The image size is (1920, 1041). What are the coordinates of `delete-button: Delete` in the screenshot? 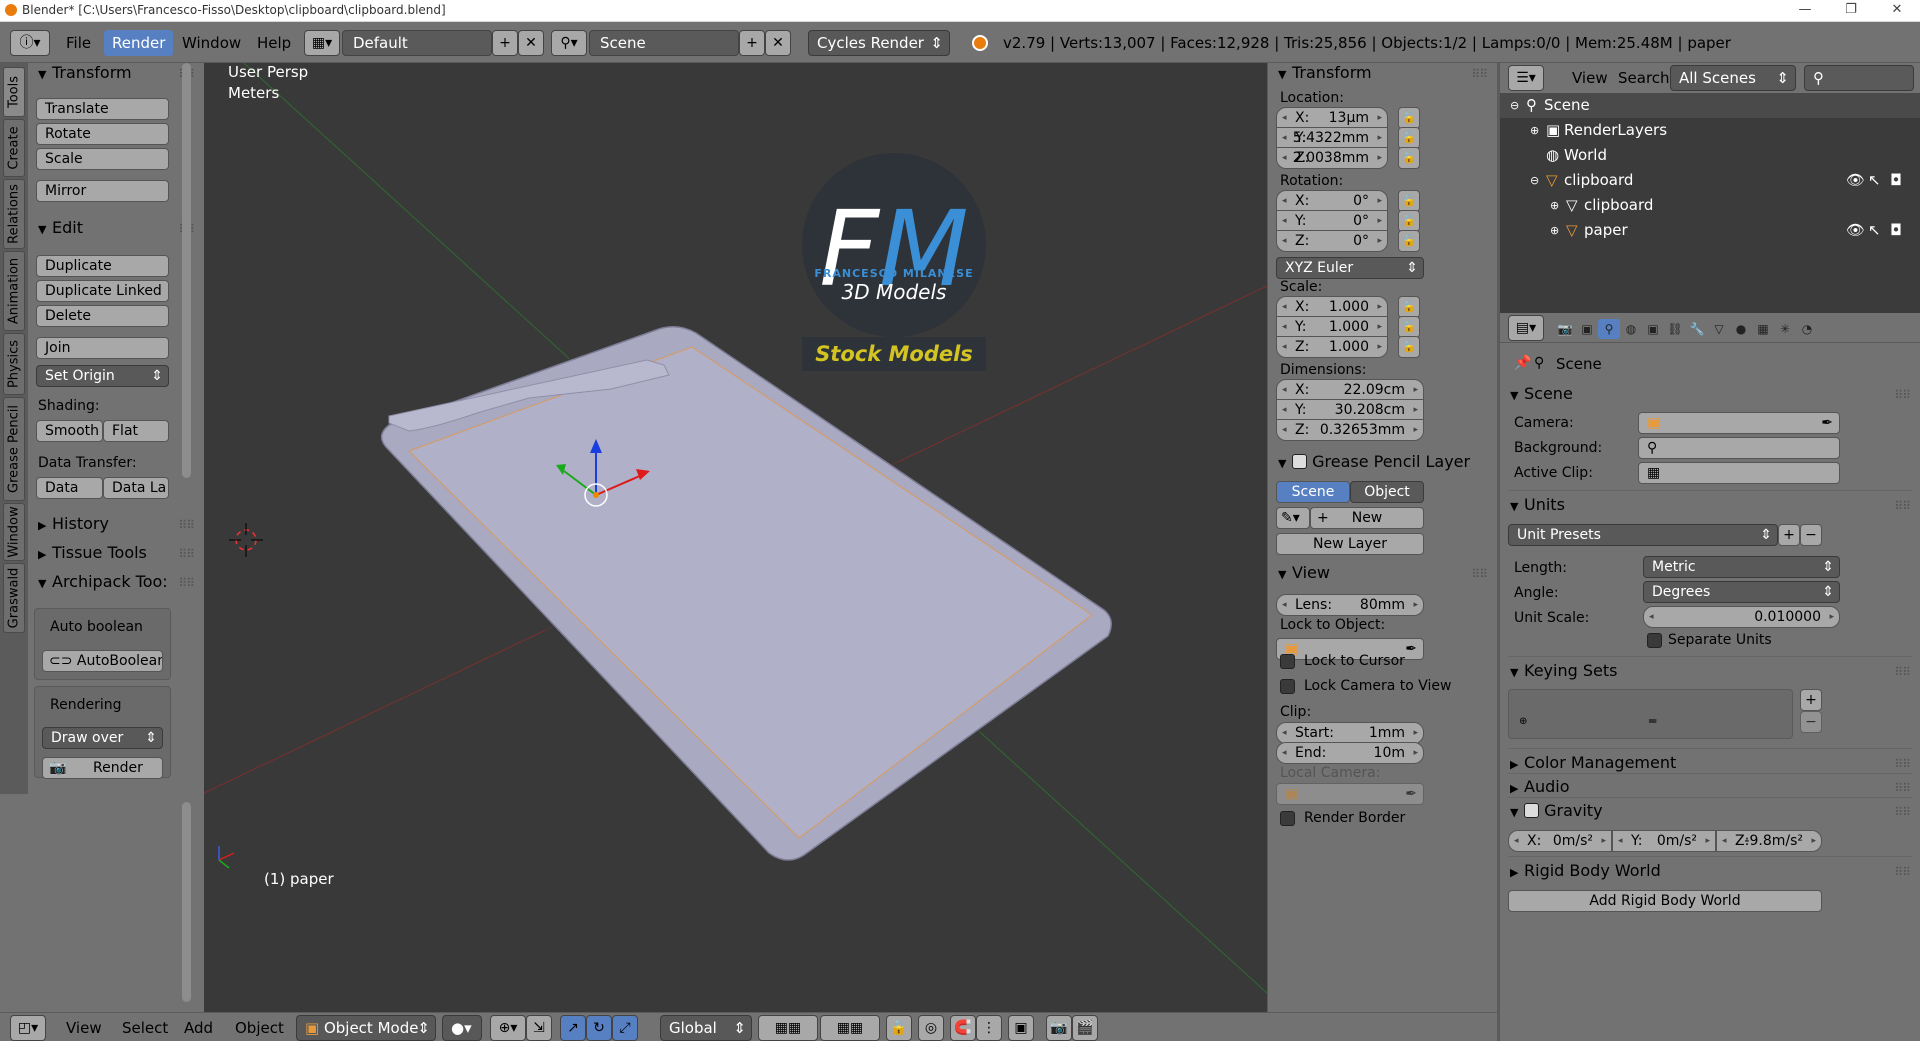 It's located at (102, 316).